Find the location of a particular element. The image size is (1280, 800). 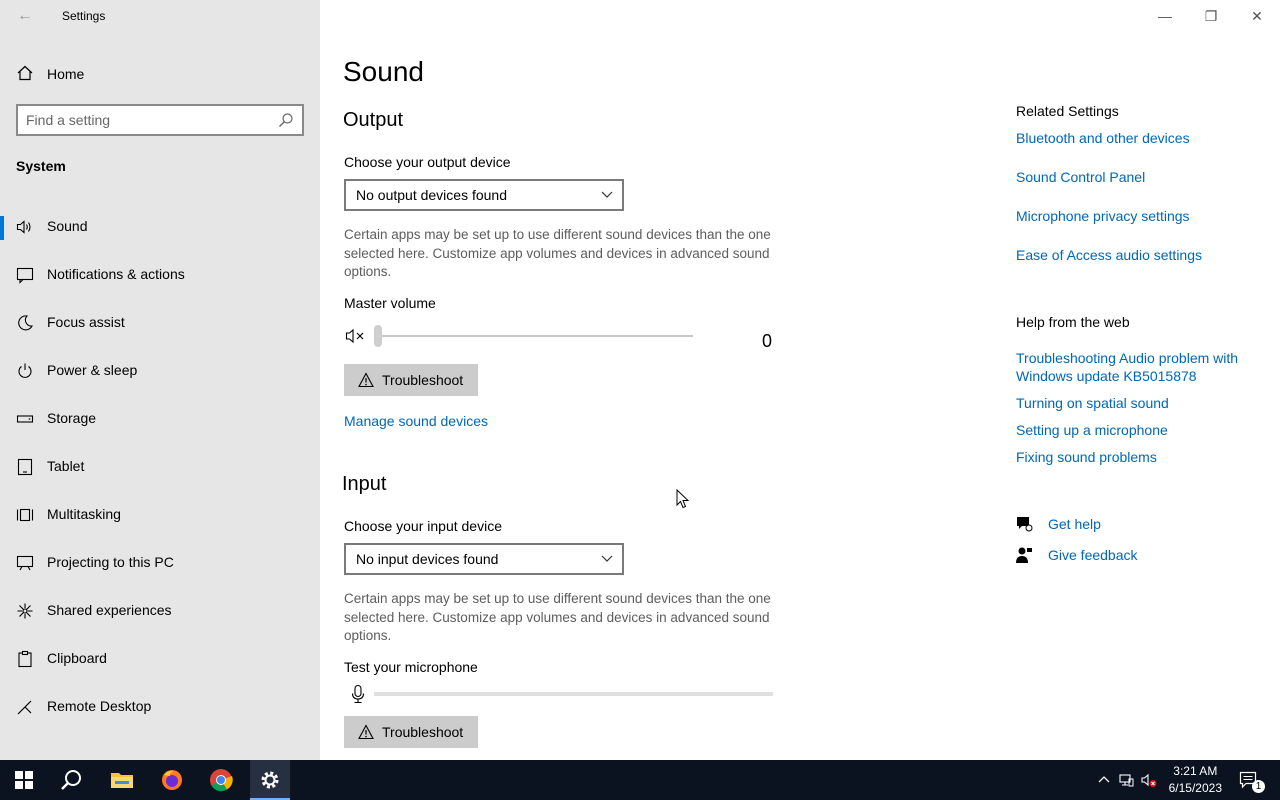

sidebar-item-label: Storage is located at coordinates (72, 418).